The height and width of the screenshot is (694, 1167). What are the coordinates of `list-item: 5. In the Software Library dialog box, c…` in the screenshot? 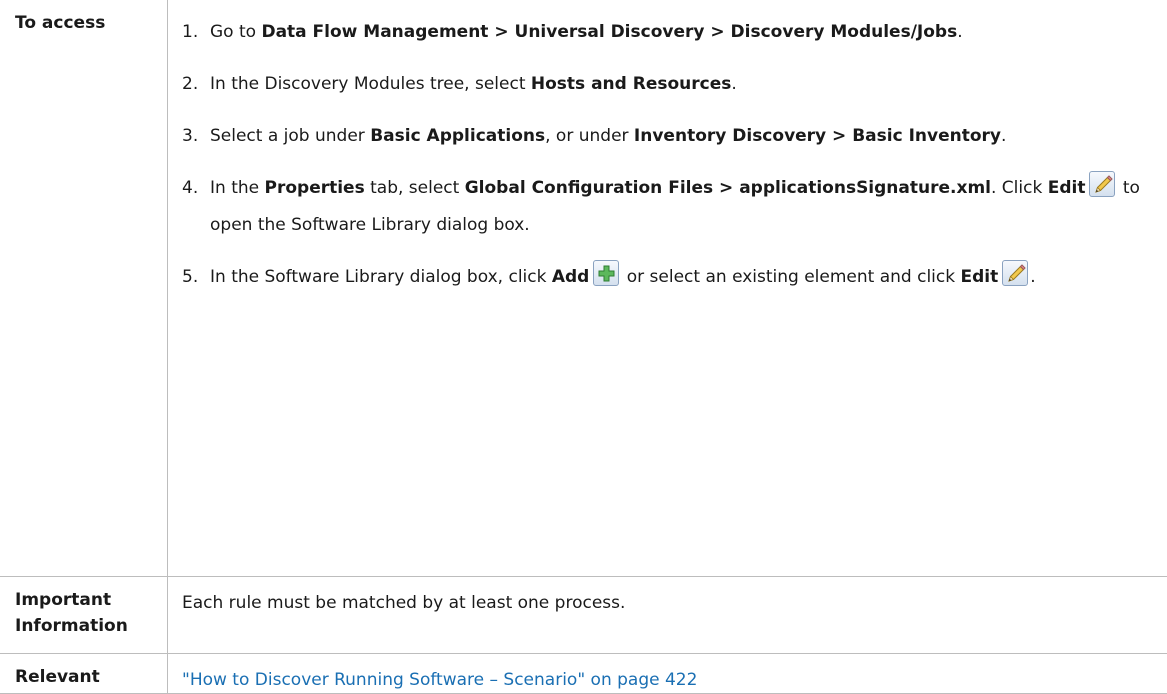 It's located at (669, 277).